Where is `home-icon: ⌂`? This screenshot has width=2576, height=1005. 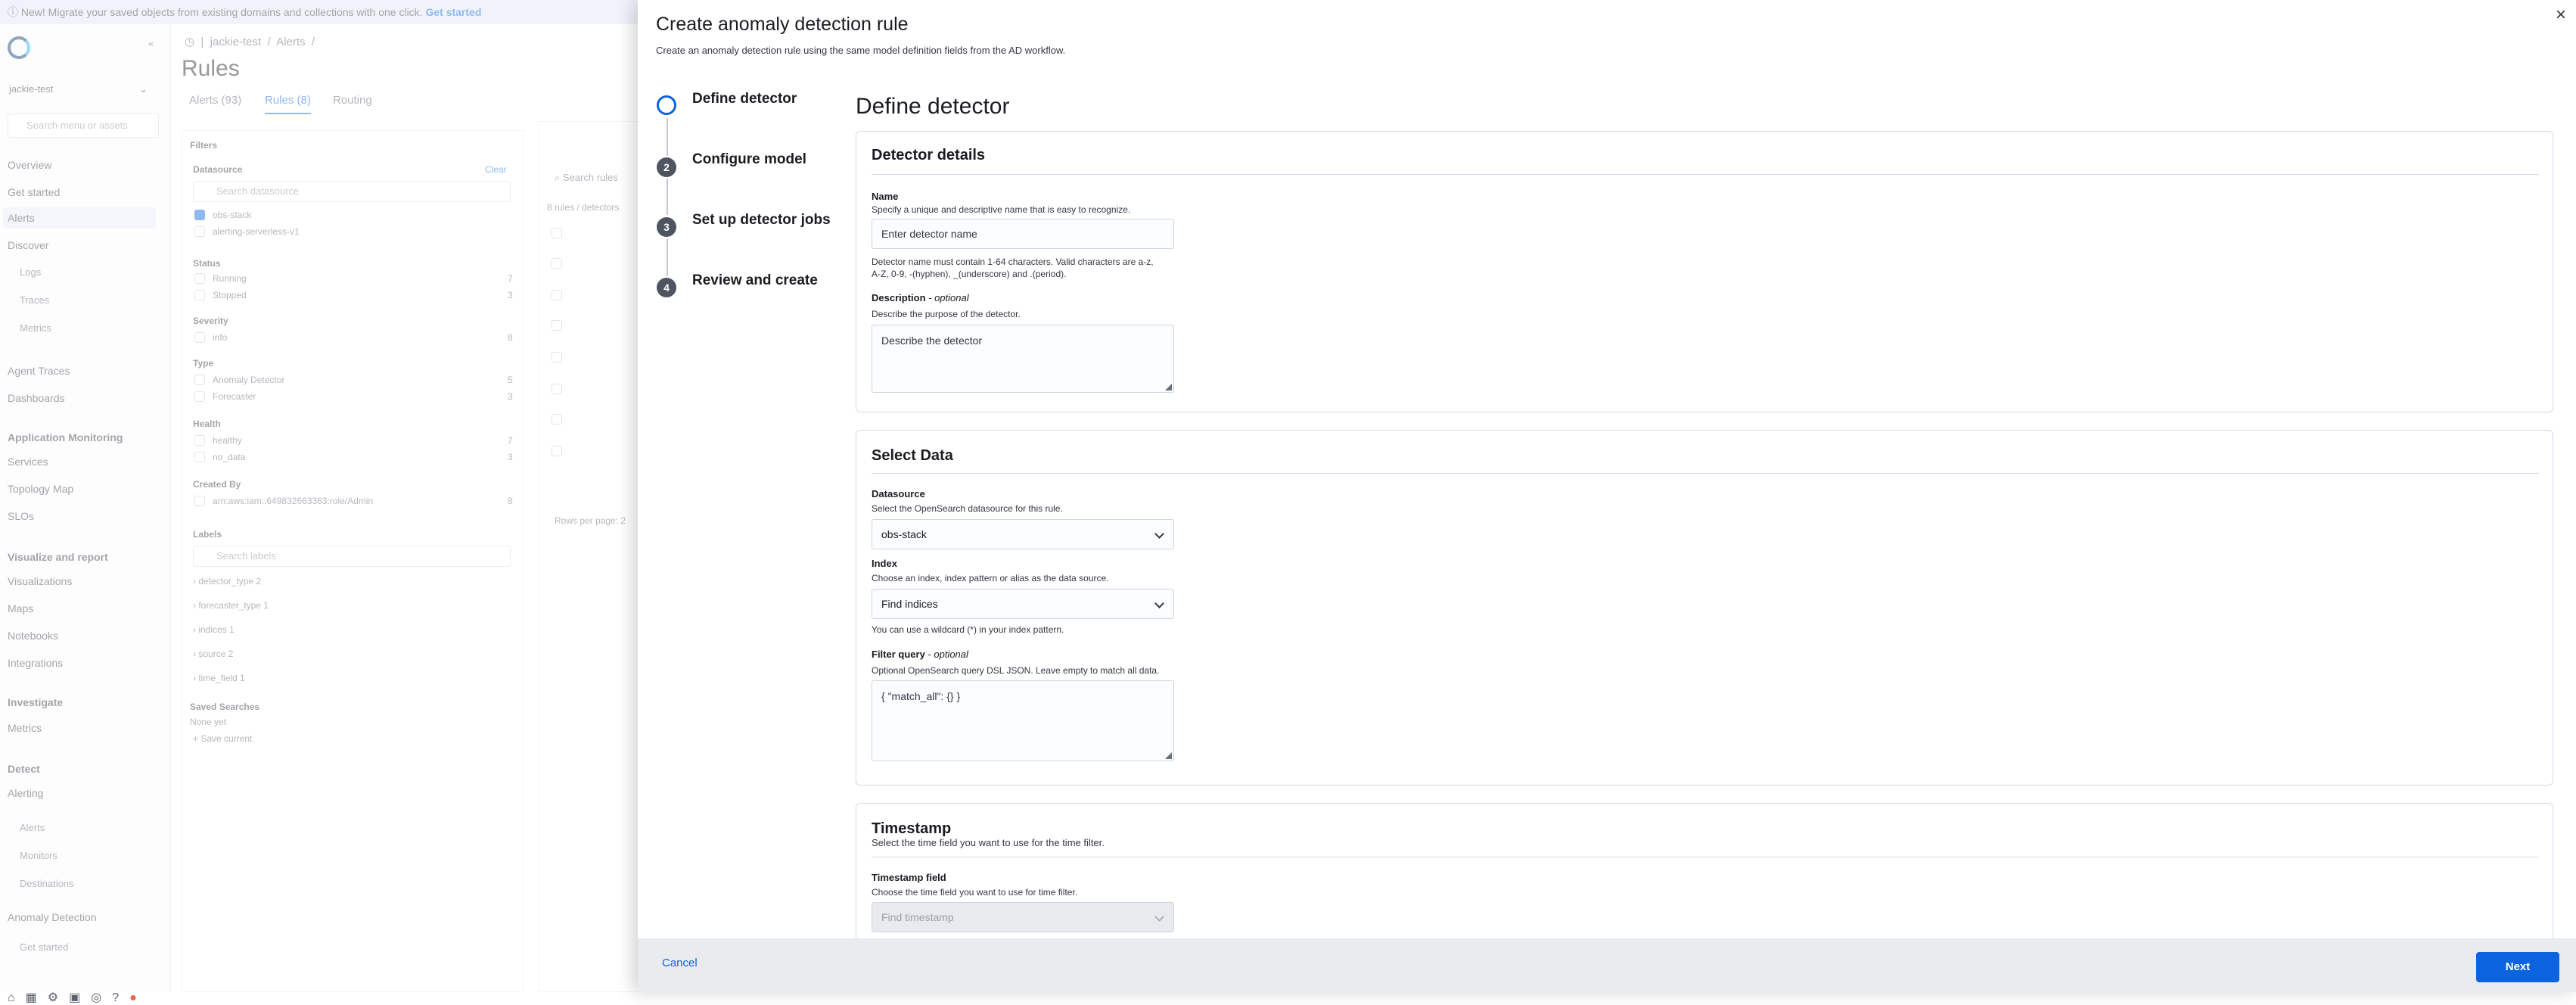
home-icon: ⌂ is located at coordinates (17, 997).